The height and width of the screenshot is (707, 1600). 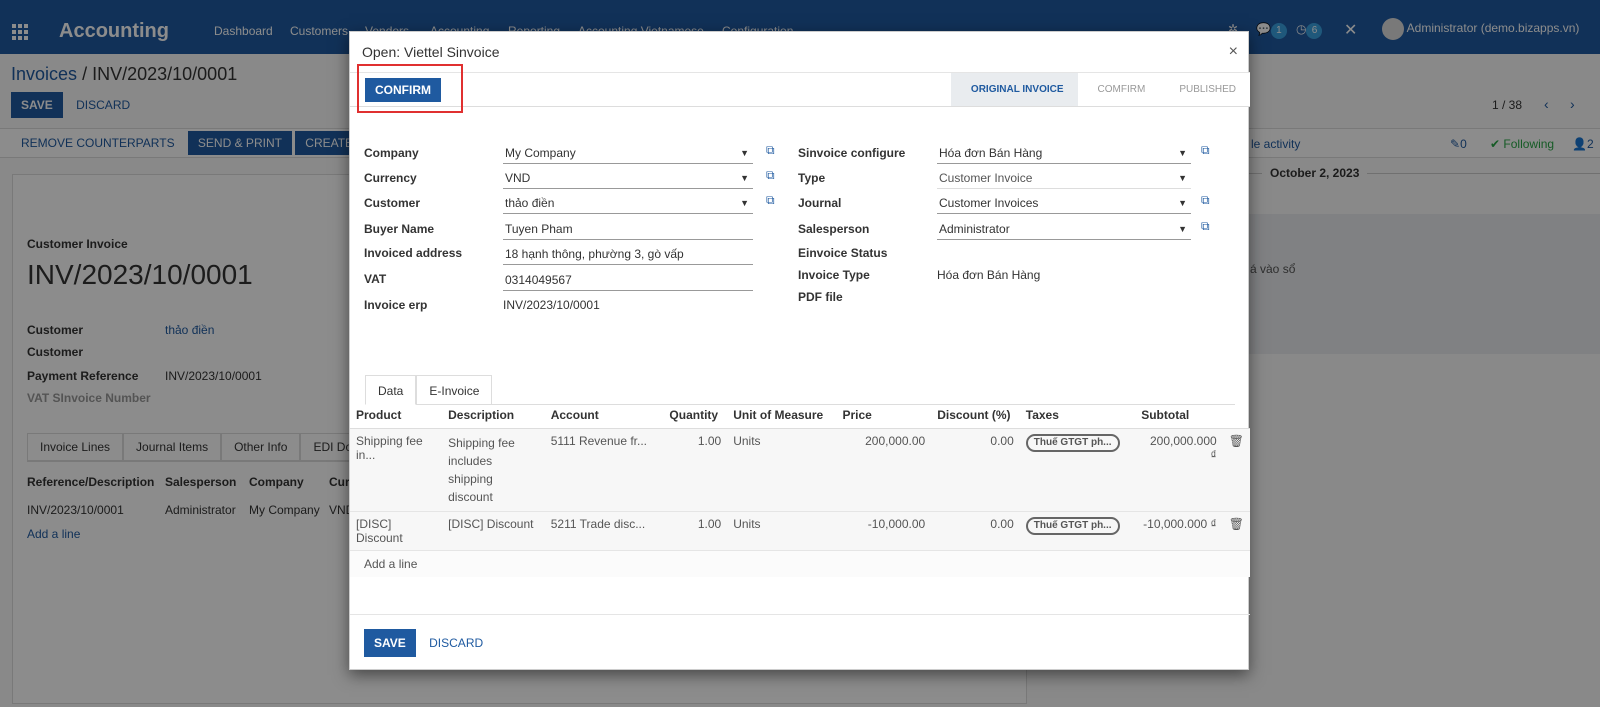 What do you see at coordinates (975, 416) in the screenshot?
I see `col-discount: Discount (%)` at bounding box center [975, 416].